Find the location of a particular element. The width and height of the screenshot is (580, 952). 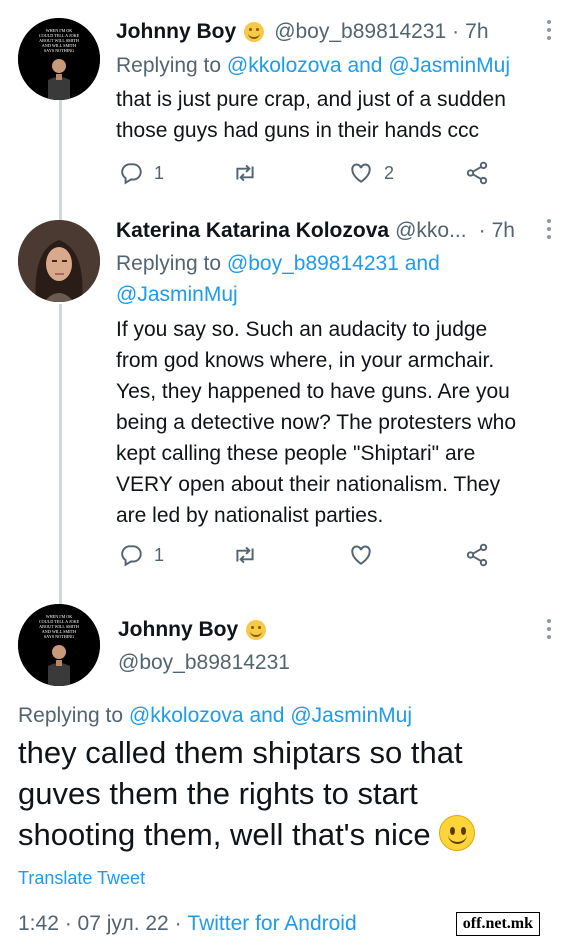

tweet-text-line: they called them shiptars so that is located at coordinates (240, 752).